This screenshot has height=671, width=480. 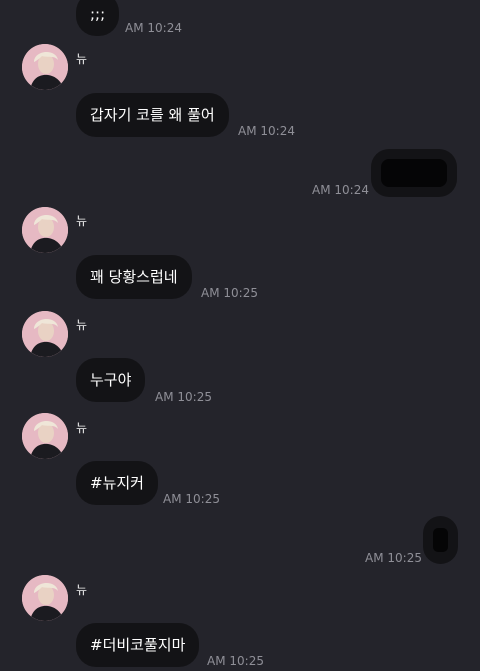 I want to click on message-text: ;;;, so click(x=98, y=14).